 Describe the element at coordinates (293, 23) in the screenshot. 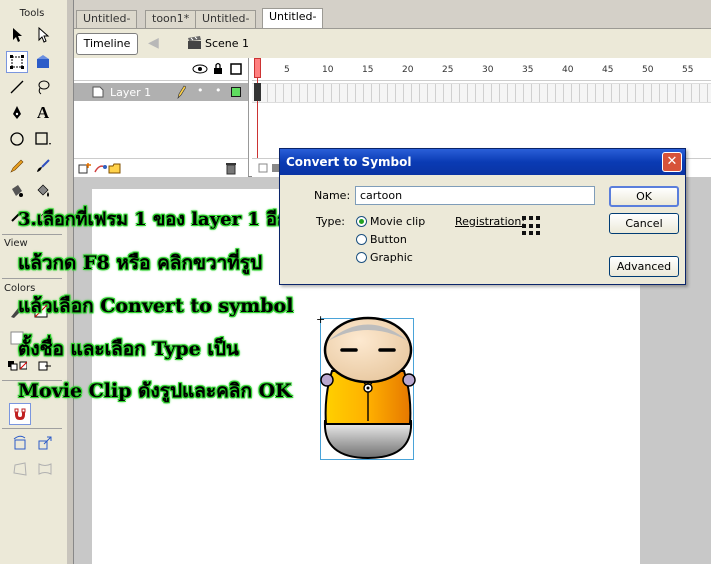

I see `tab-untitled-4: Untitled-4*` at that location.